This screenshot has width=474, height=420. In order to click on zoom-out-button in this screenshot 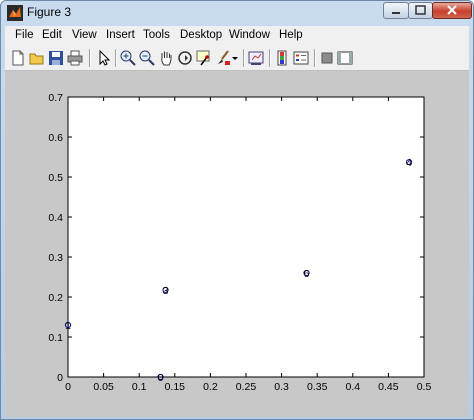, I will do `click(147, 58)`.